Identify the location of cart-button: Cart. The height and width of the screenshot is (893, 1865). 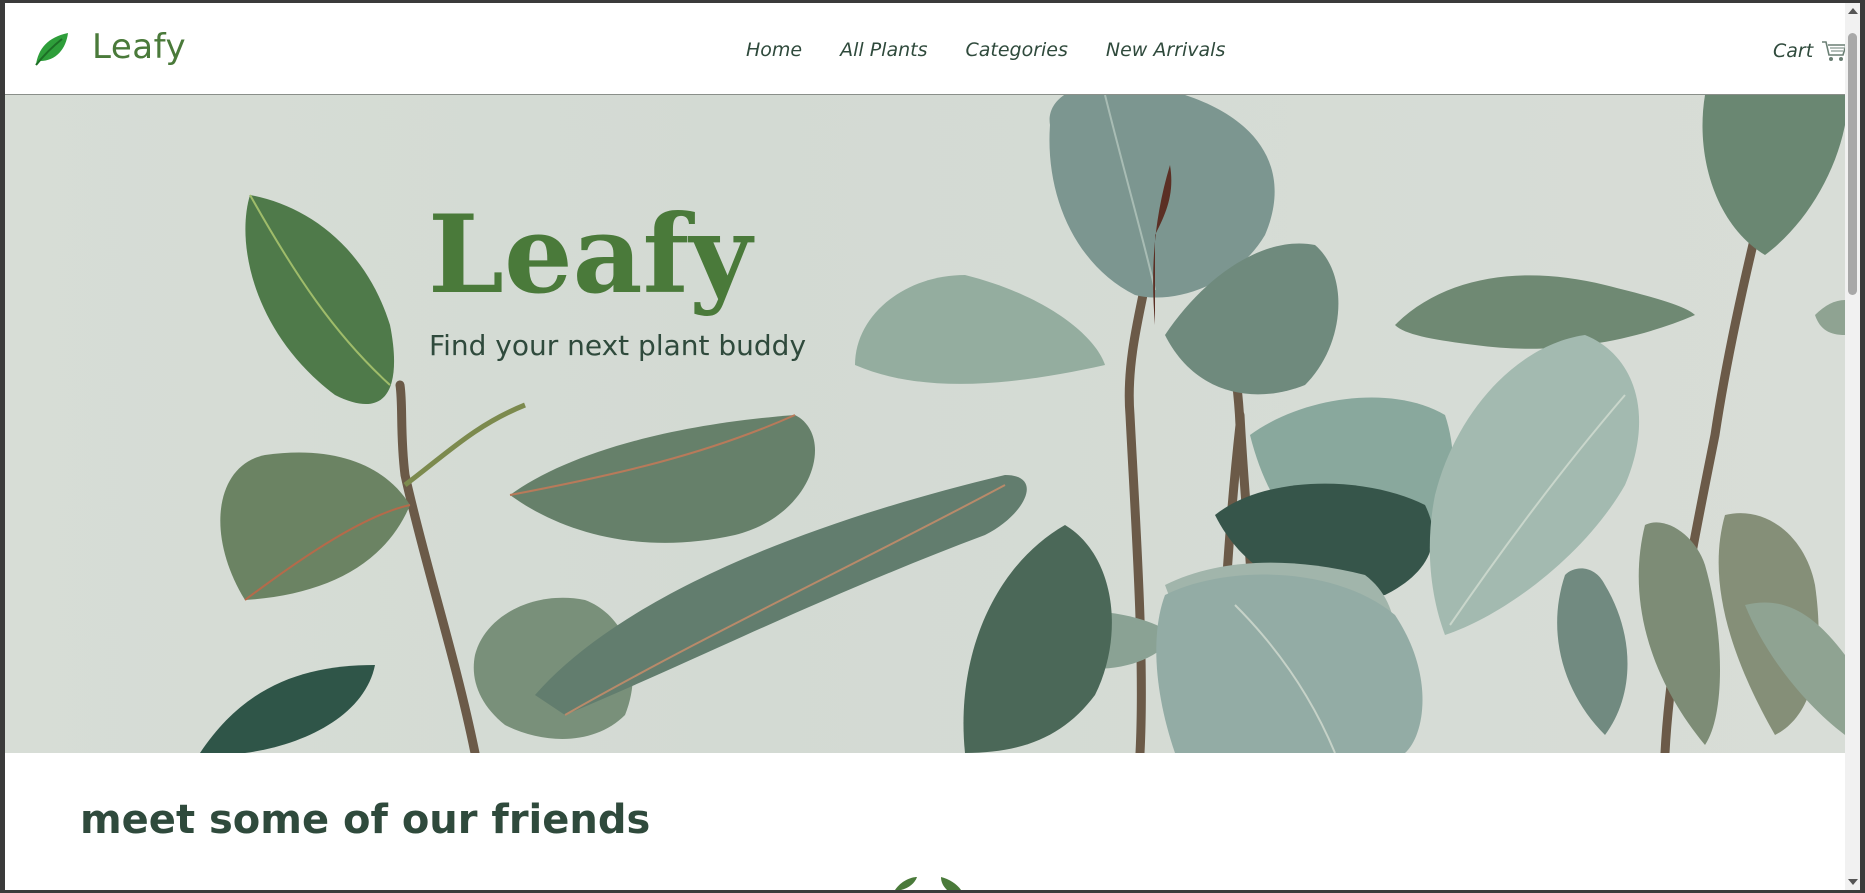
(1809, 51).